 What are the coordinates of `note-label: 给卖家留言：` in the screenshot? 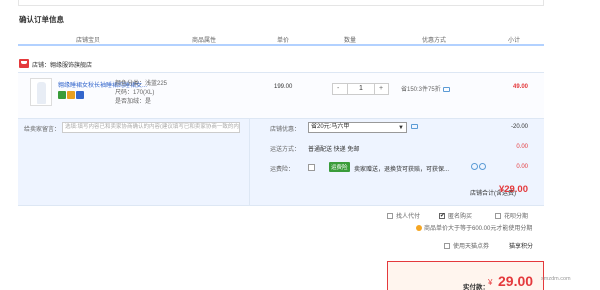 It's located at (42, 130).